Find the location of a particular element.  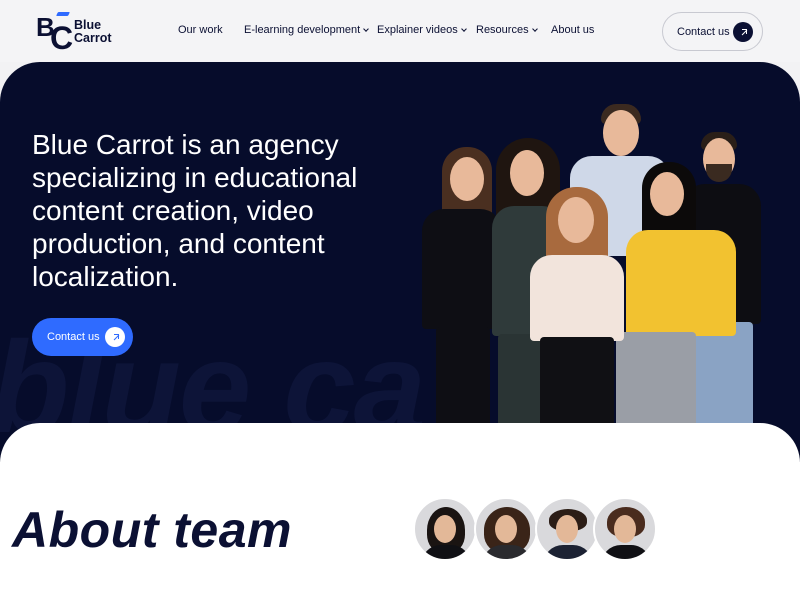

nav-item-our-work: Our work is located at coordinates (200, 30).